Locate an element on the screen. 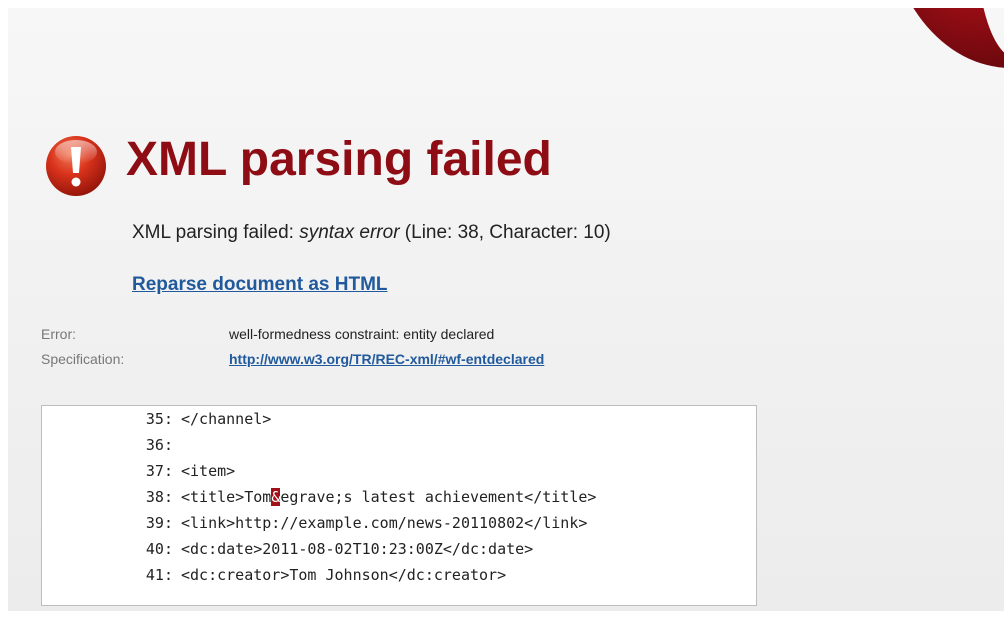 The height and width of the screenshot is (619, 1004). line-code: <item> is located at coordinates (208, 471).